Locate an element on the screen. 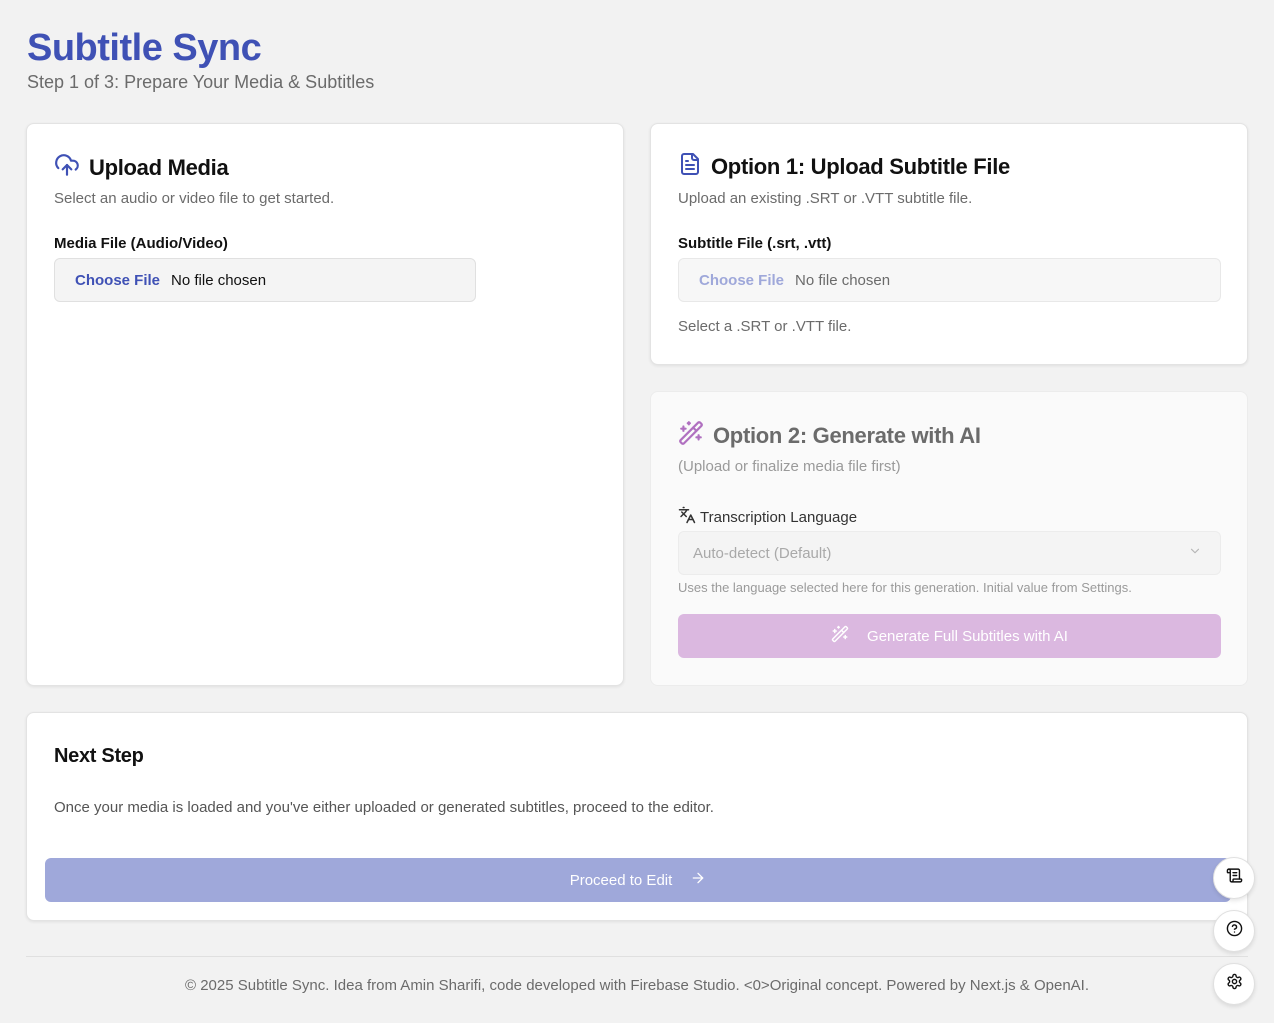 The image size is (1274, 1023). transcription-language-text: Transcription Language is located at coordinates (779, 517).